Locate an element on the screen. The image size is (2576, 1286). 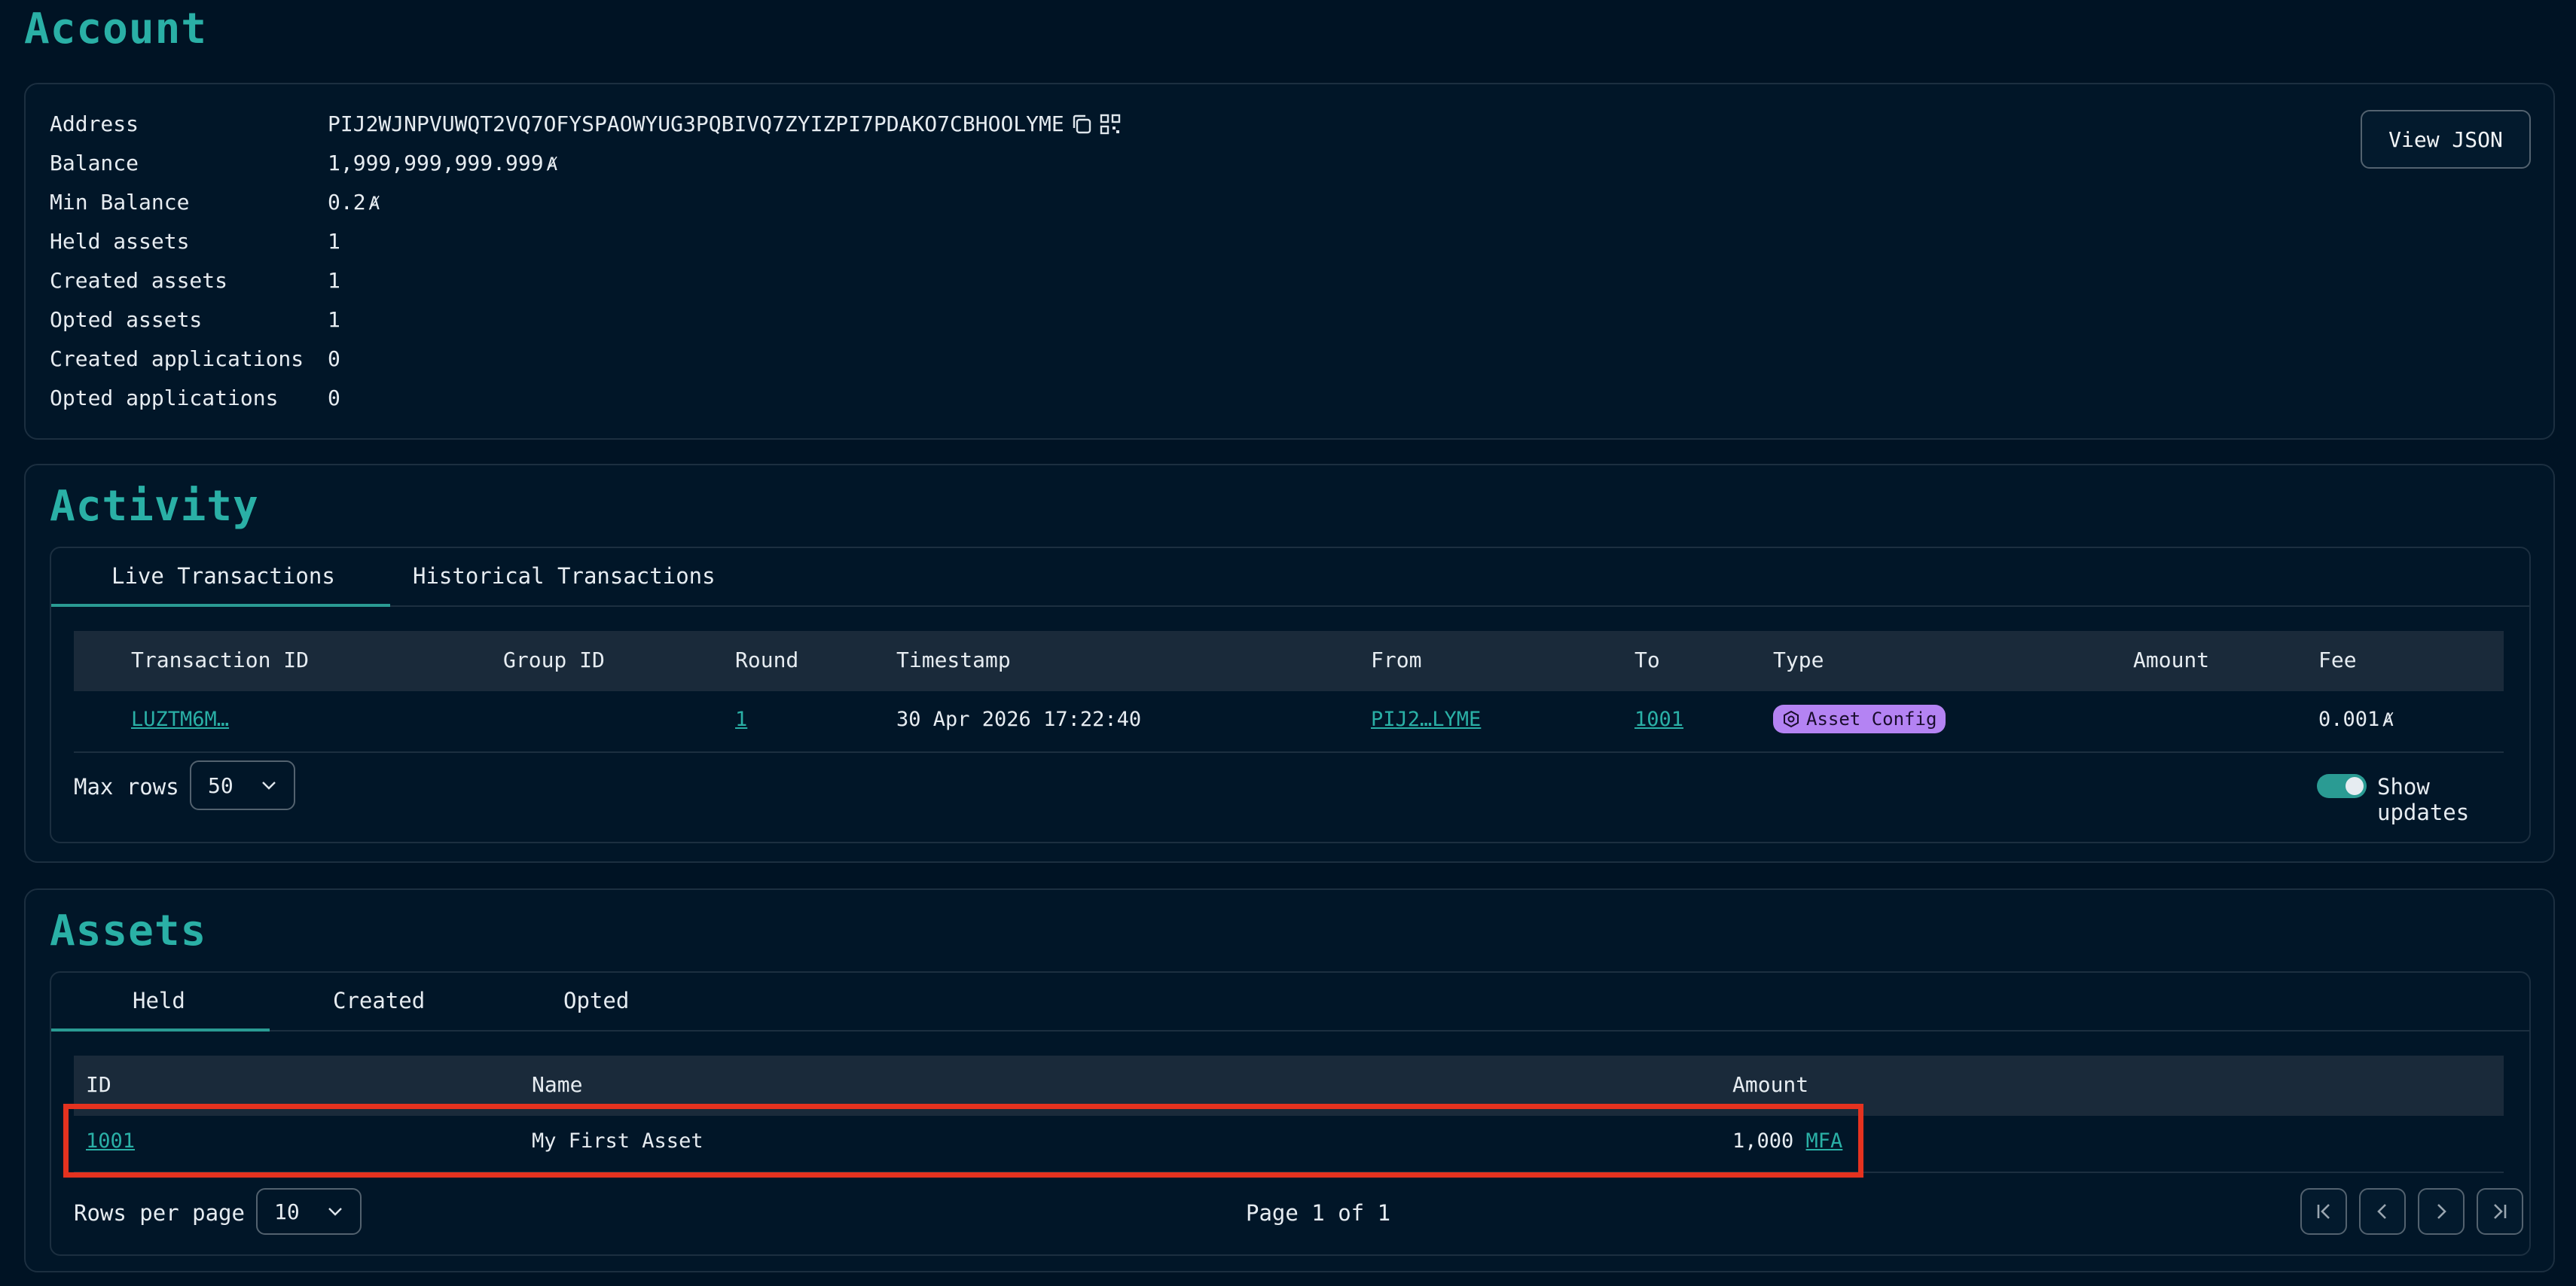
highlight-box is located at coordinates (963, 1141).